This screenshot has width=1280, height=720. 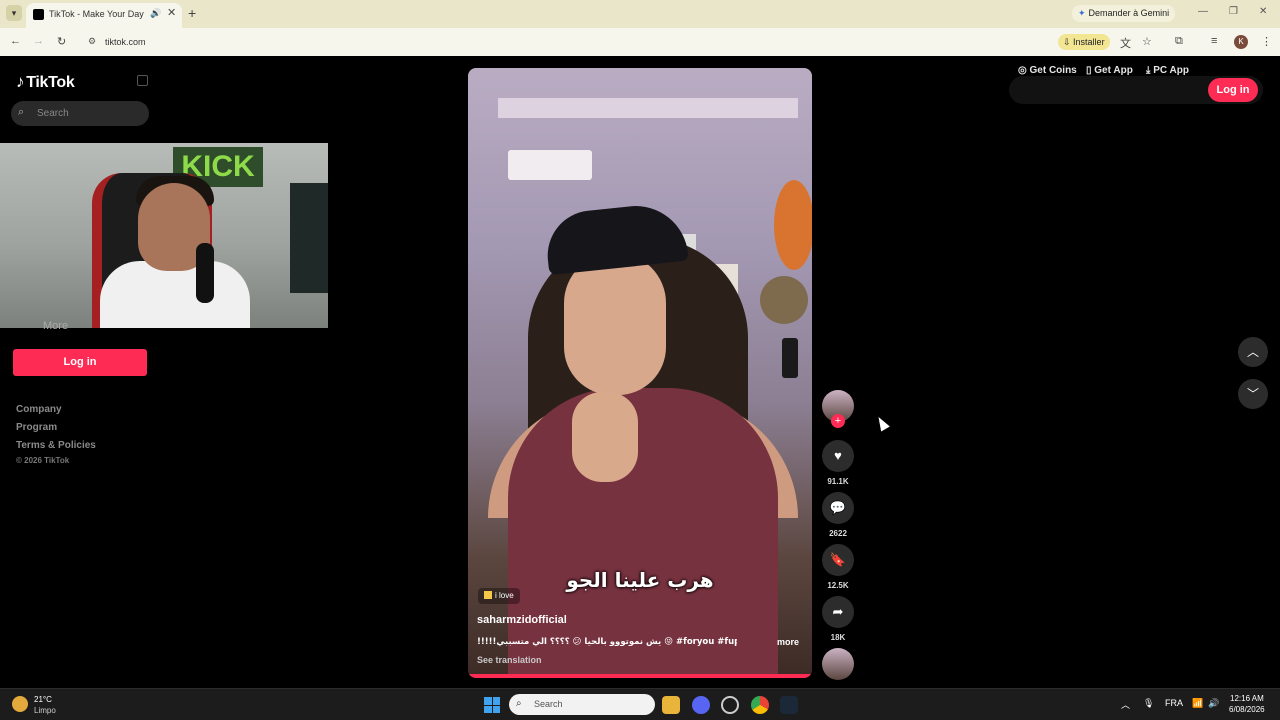 I want to click on volume-icon: 🔊, so click(x=1213, y=703).